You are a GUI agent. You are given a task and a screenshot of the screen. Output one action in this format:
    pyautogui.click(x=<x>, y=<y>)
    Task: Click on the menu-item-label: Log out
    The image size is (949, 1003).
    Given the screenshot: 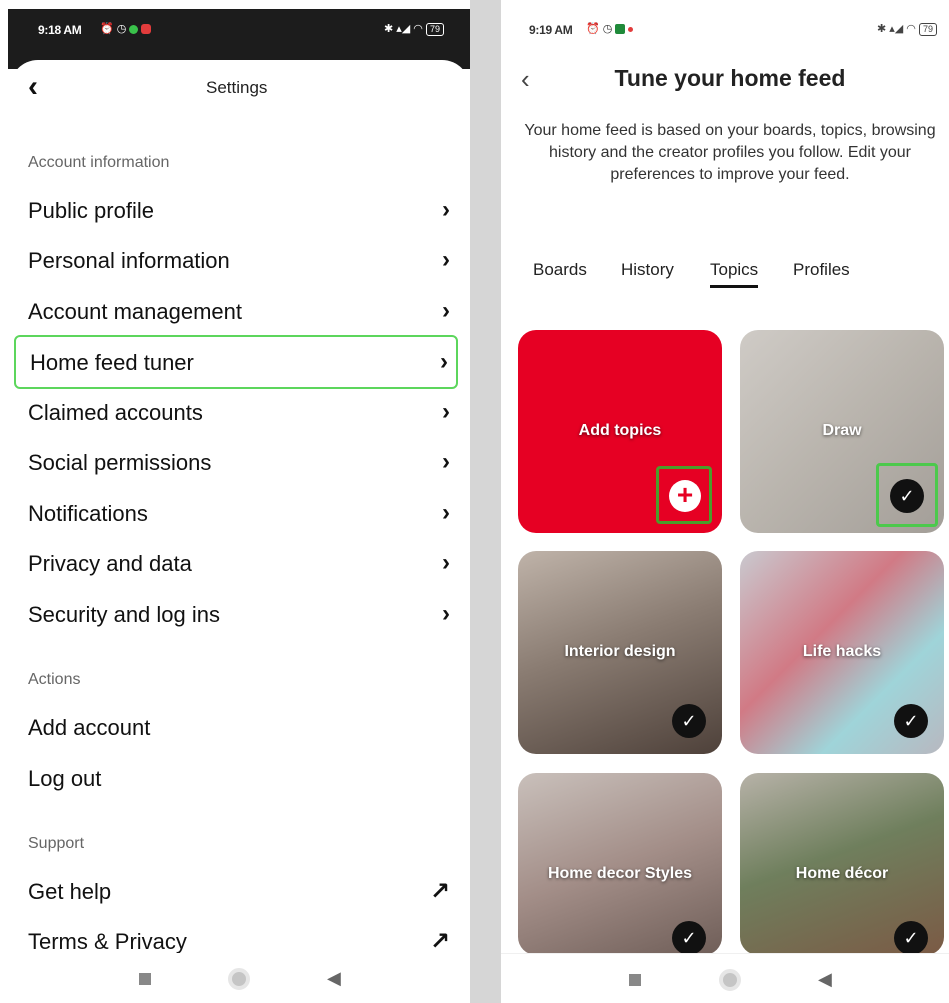 What is the action you would take?
    pyautogui.click(x=65, y=778)
    